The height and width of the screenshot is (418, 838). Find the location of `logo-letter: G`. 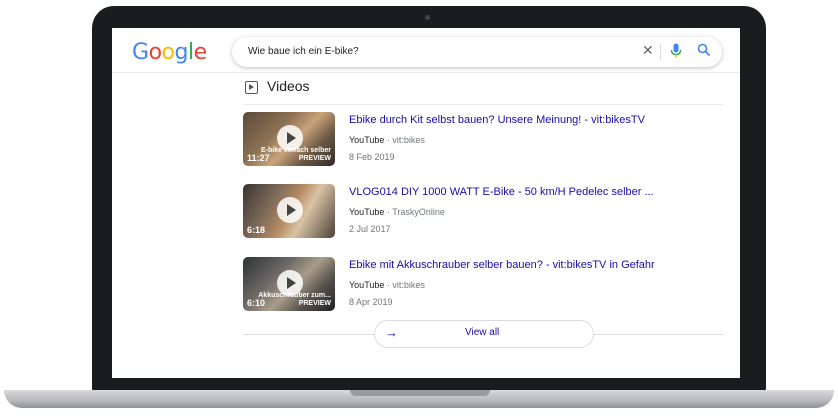

logo-letter: G is located at coordinates (140, 52).